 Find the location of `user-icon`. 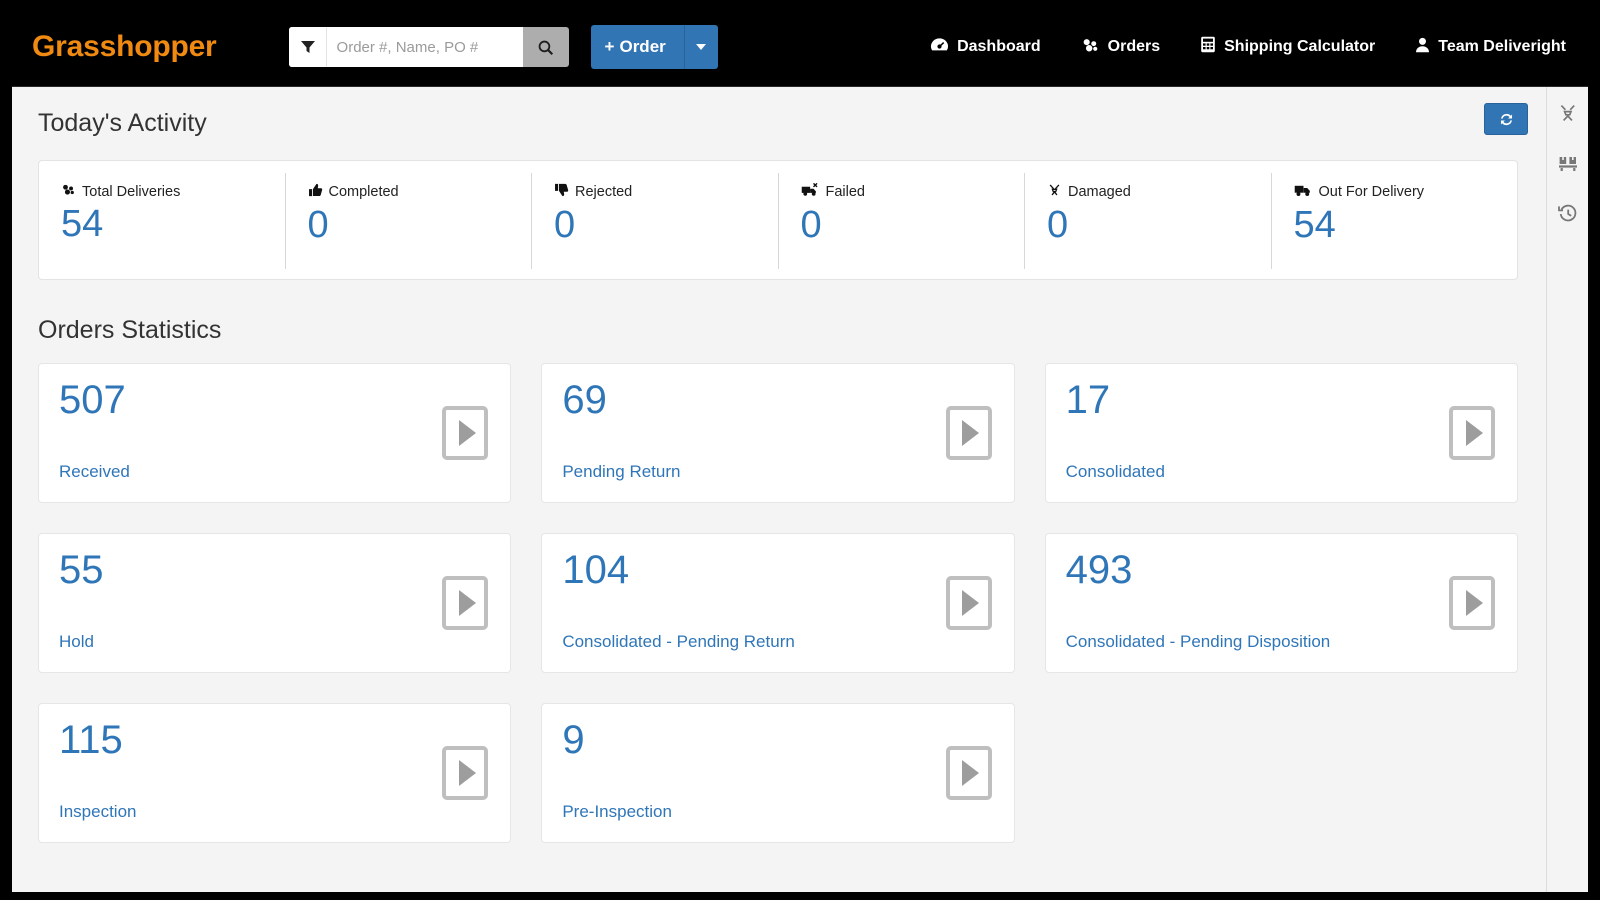

user-icon is located at coordinates (1422, 47).